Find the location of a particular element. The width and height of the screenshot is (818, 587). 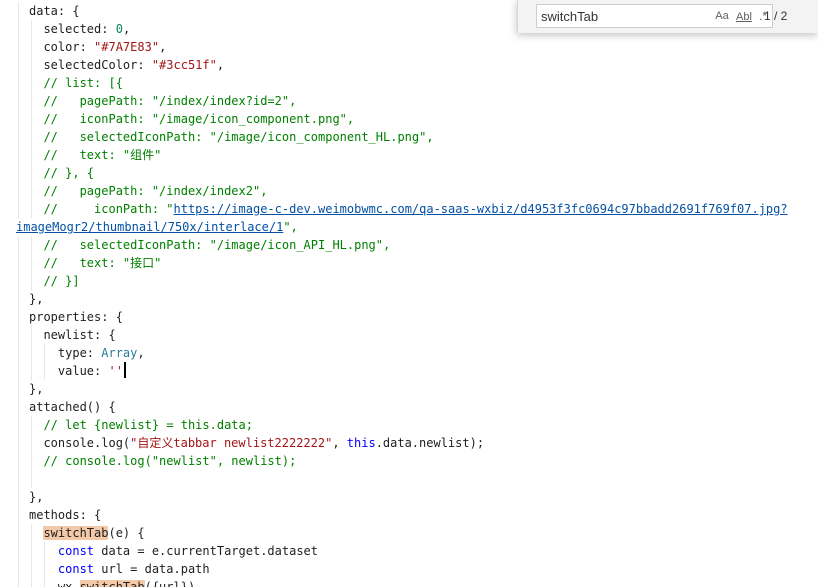

code-line: // list: [{ is located at coordinates (409, 83).